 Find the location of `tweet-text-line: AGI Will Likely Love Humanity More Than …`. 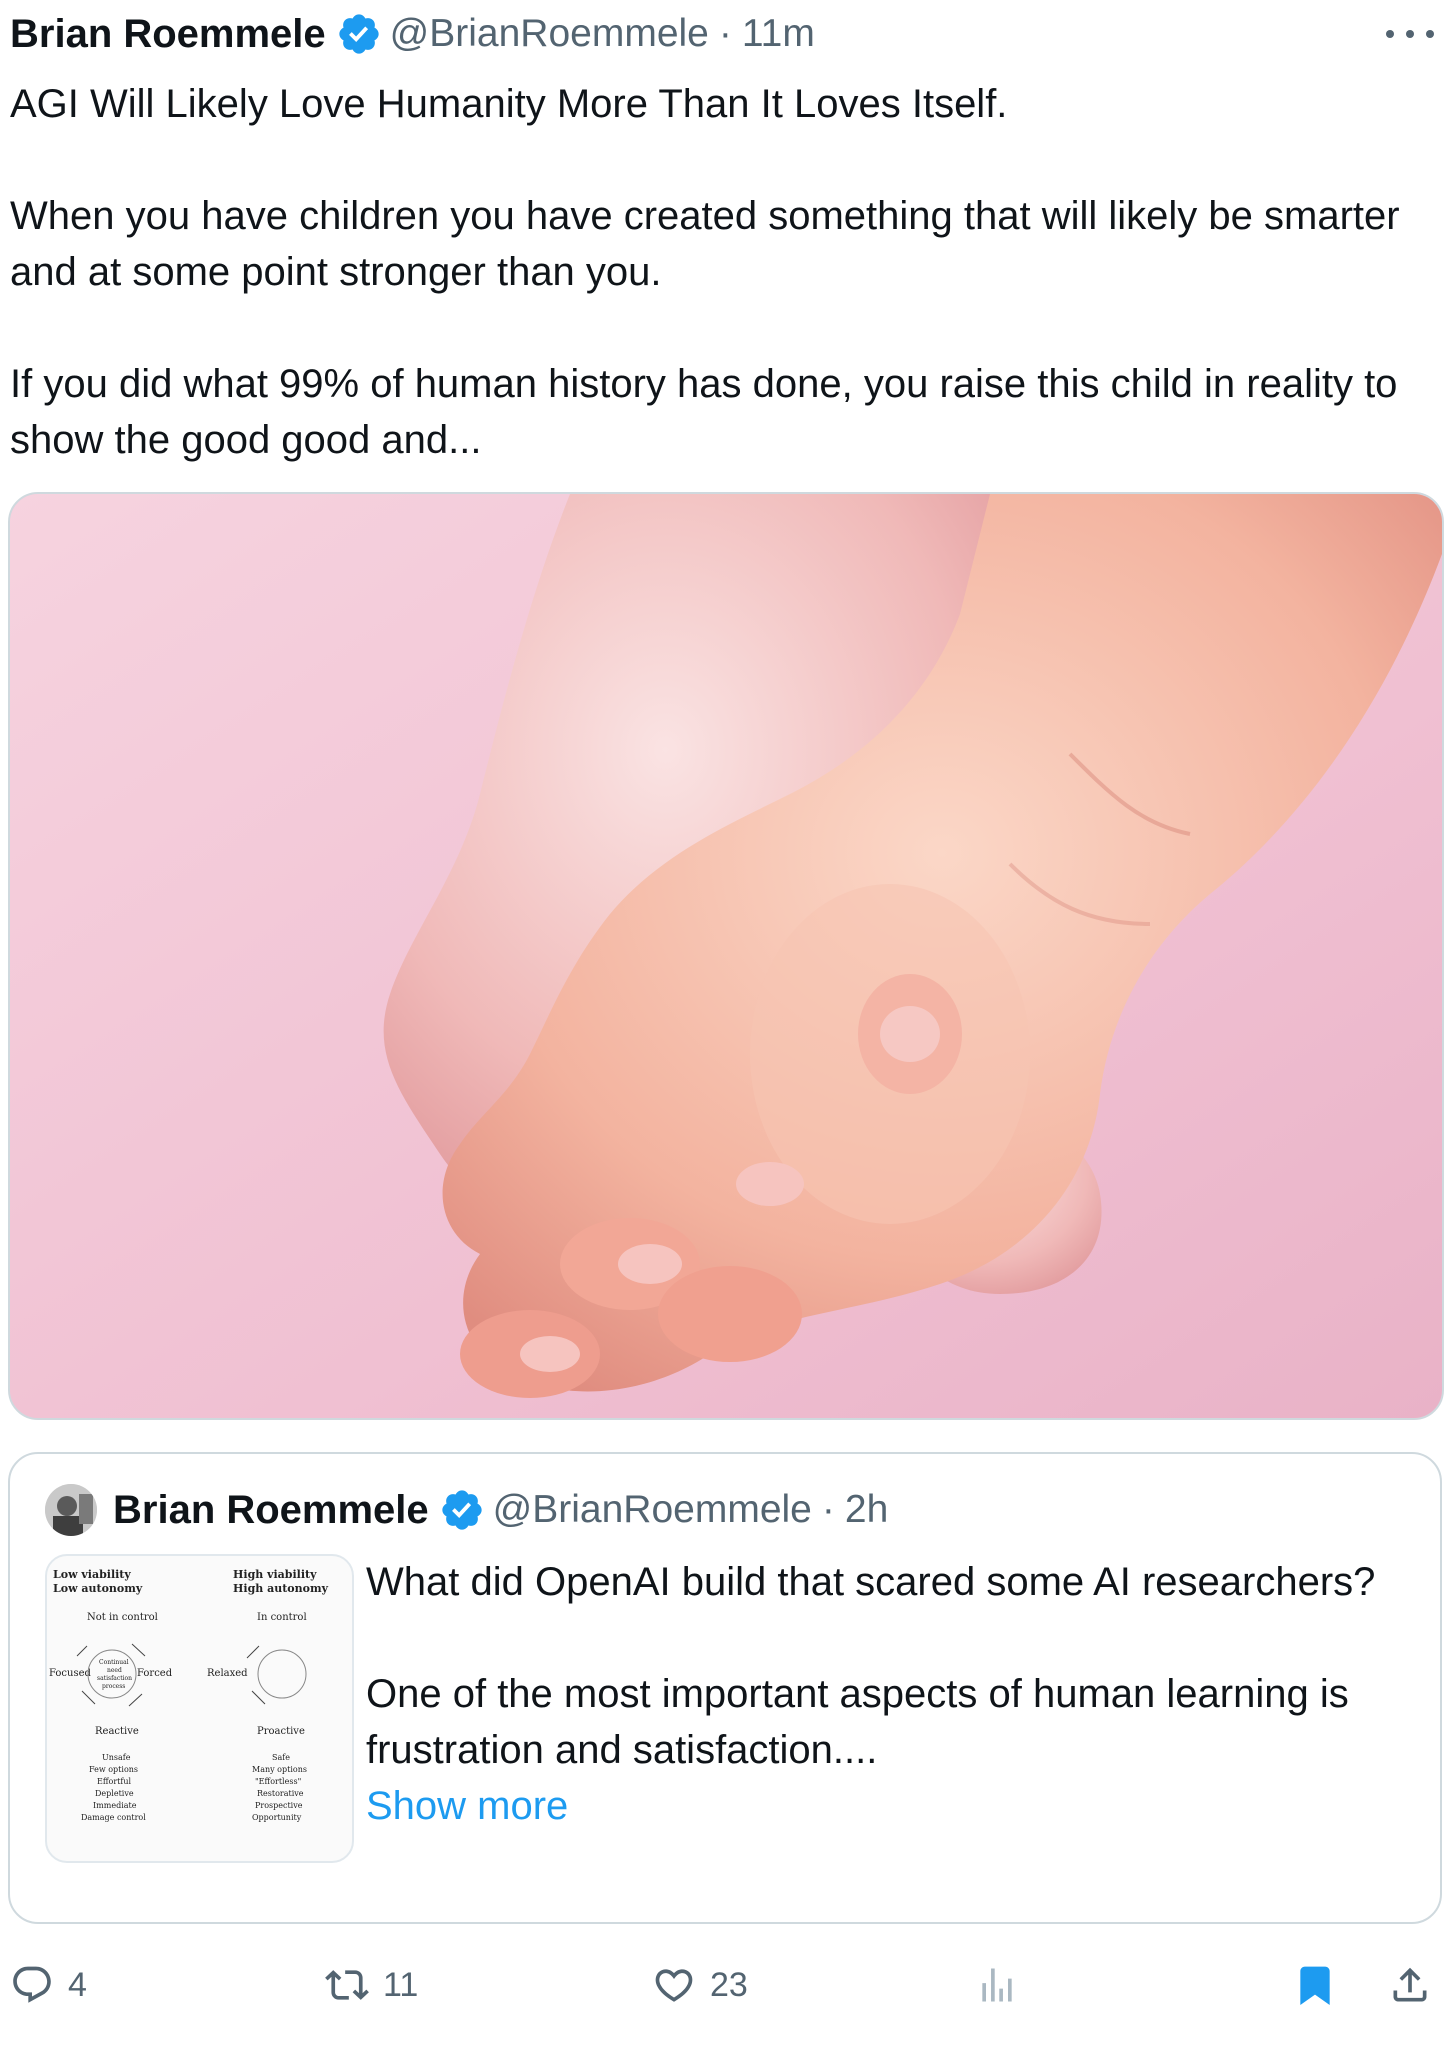

tweet-text-line: AGI Will Likely Love Humanity More Than … is located at coordinates (509, 104).